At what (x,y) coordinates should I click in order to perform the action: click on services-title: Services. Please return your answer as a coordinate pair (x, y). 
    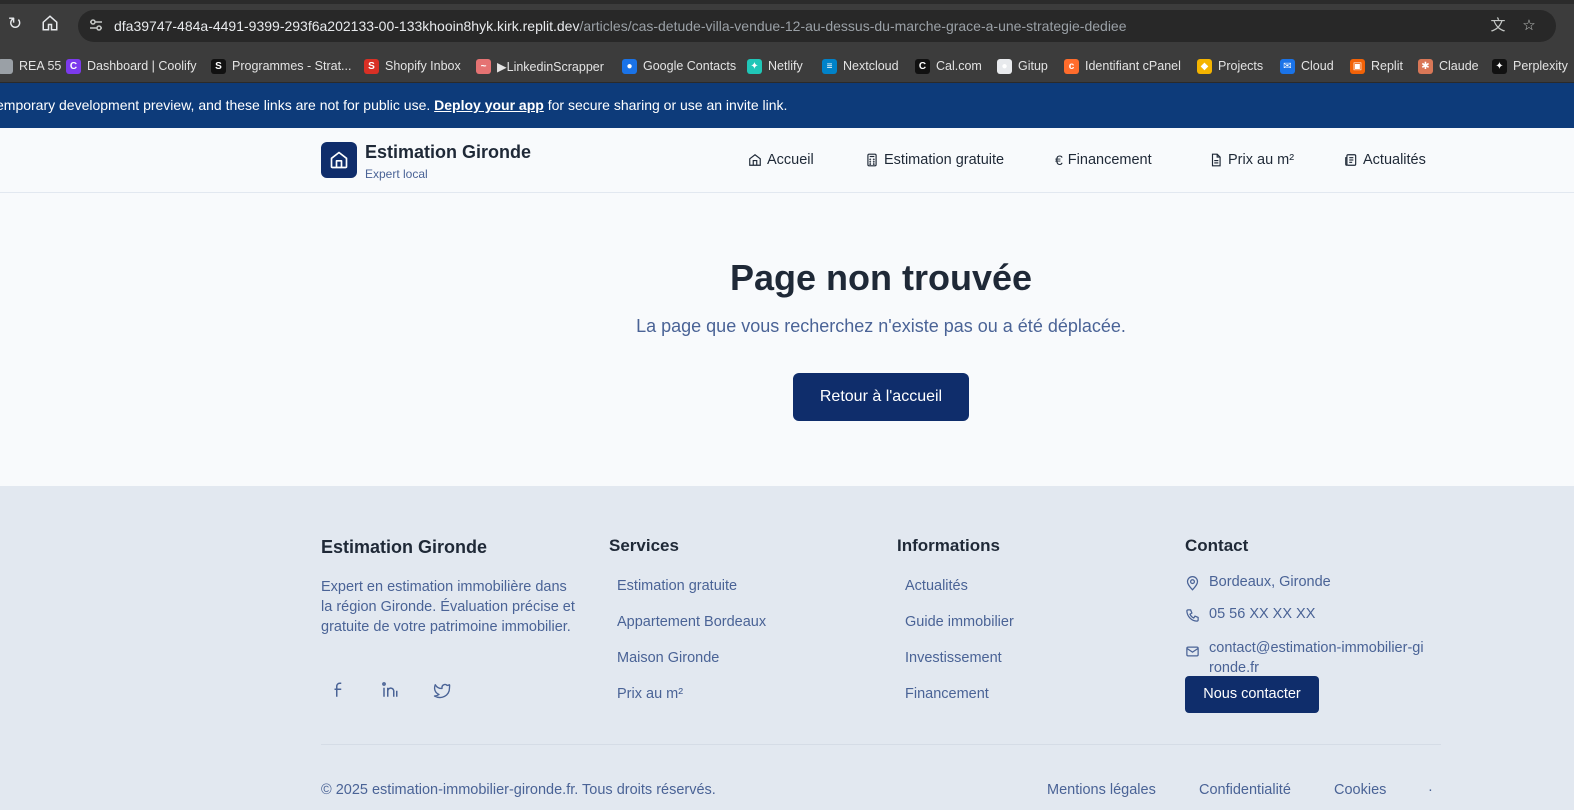
    Looking at the image, I should click on (644, 545).